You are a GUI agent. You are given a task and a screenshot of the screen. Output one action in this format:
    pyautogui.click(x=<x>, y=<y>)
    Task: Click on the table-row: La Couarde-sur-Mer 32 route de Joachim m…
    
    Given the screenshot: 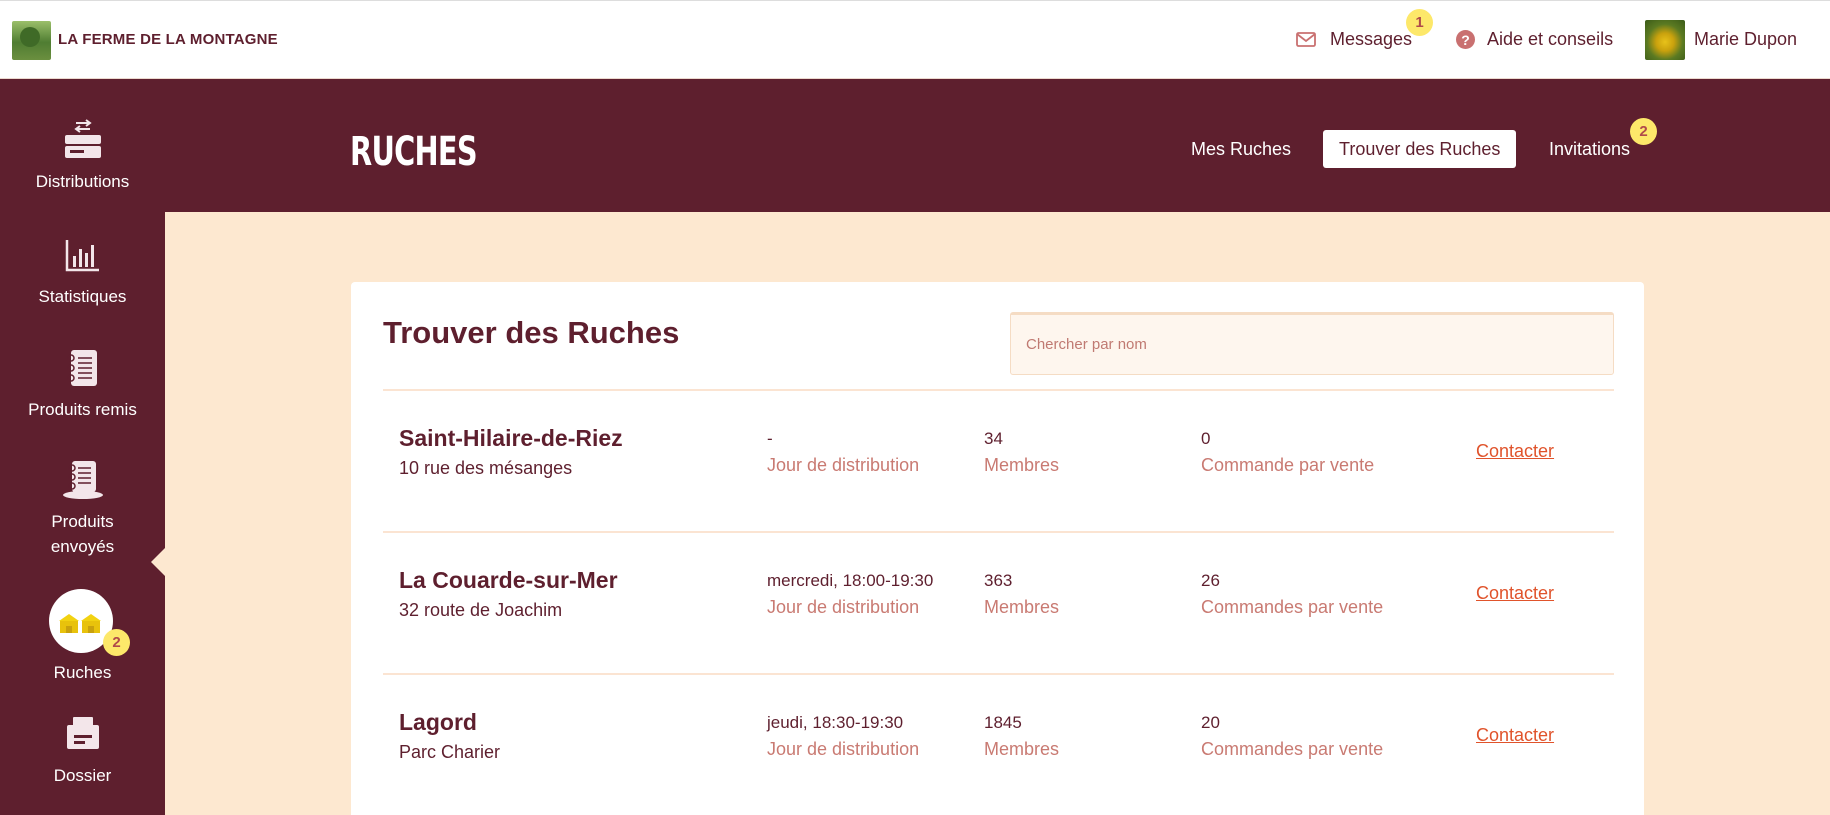 What is the action you would take?
    pyautogui.click(x=998, y=602)
    